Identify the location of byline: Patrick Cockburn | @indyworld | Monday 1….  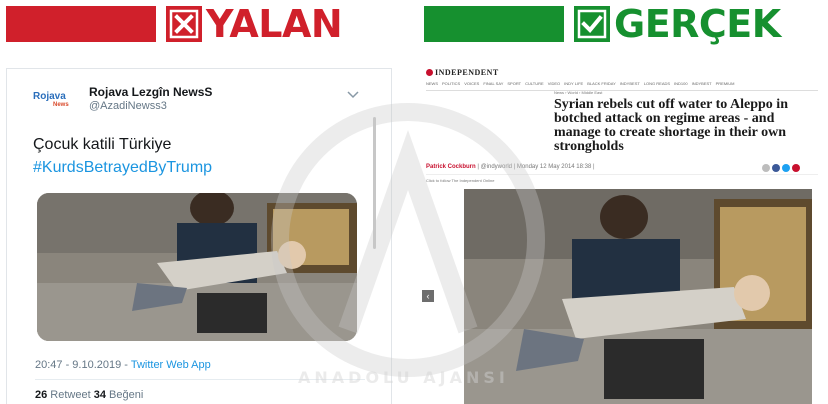
(510, 167).